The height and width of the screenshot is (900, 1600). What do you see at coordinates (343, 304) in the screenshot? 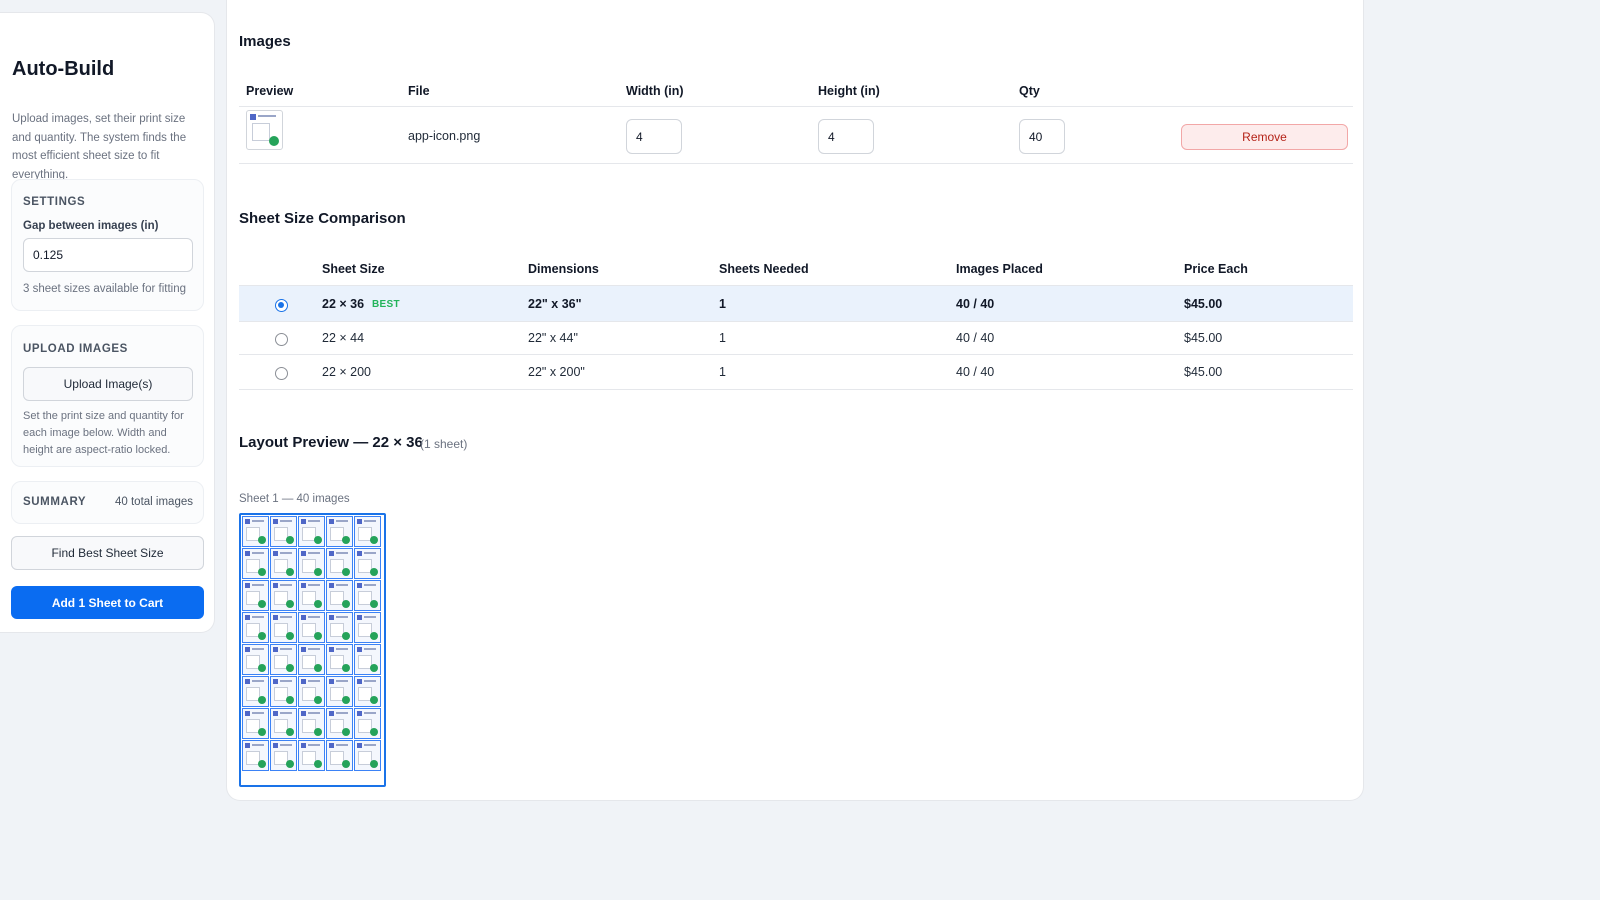
I see `sheet-size-cell: 22 × 36` at bounding box center [343, 304].